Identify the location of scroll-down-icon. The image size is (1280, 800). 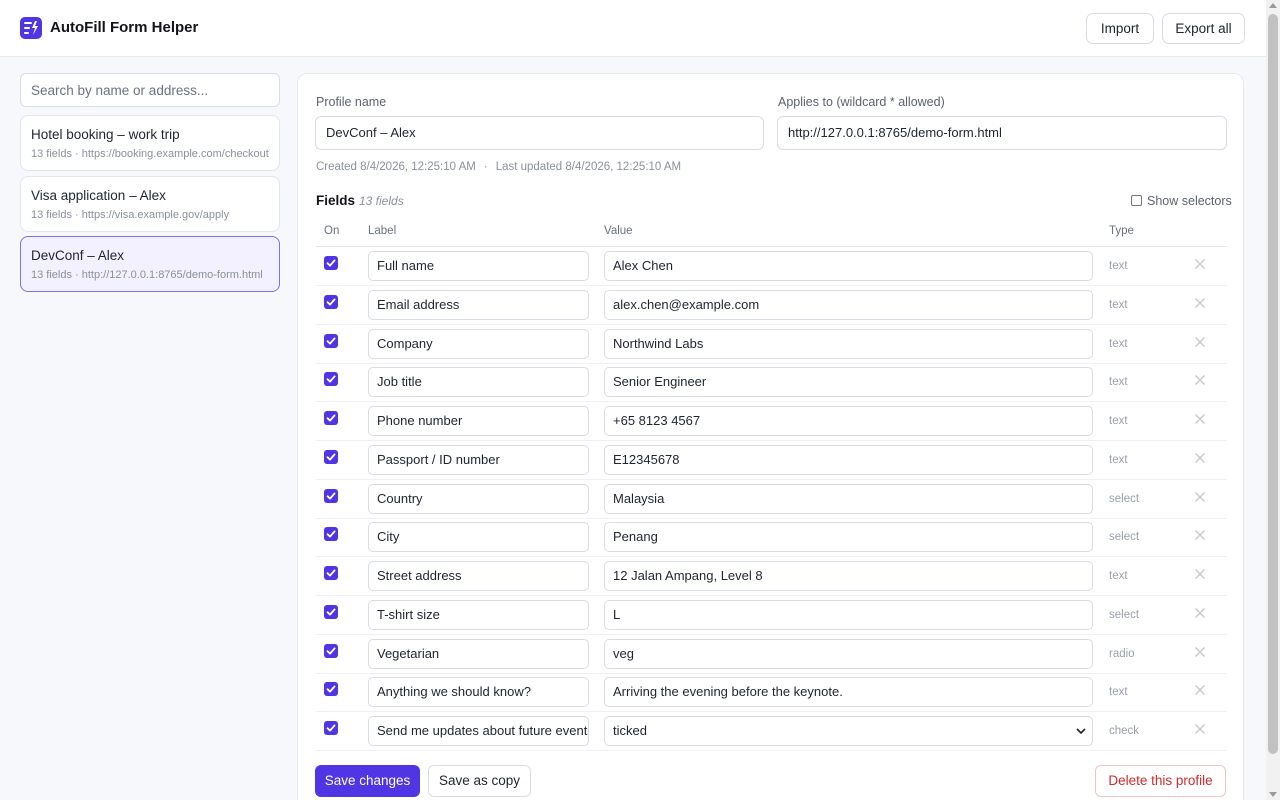
(1273, 794).